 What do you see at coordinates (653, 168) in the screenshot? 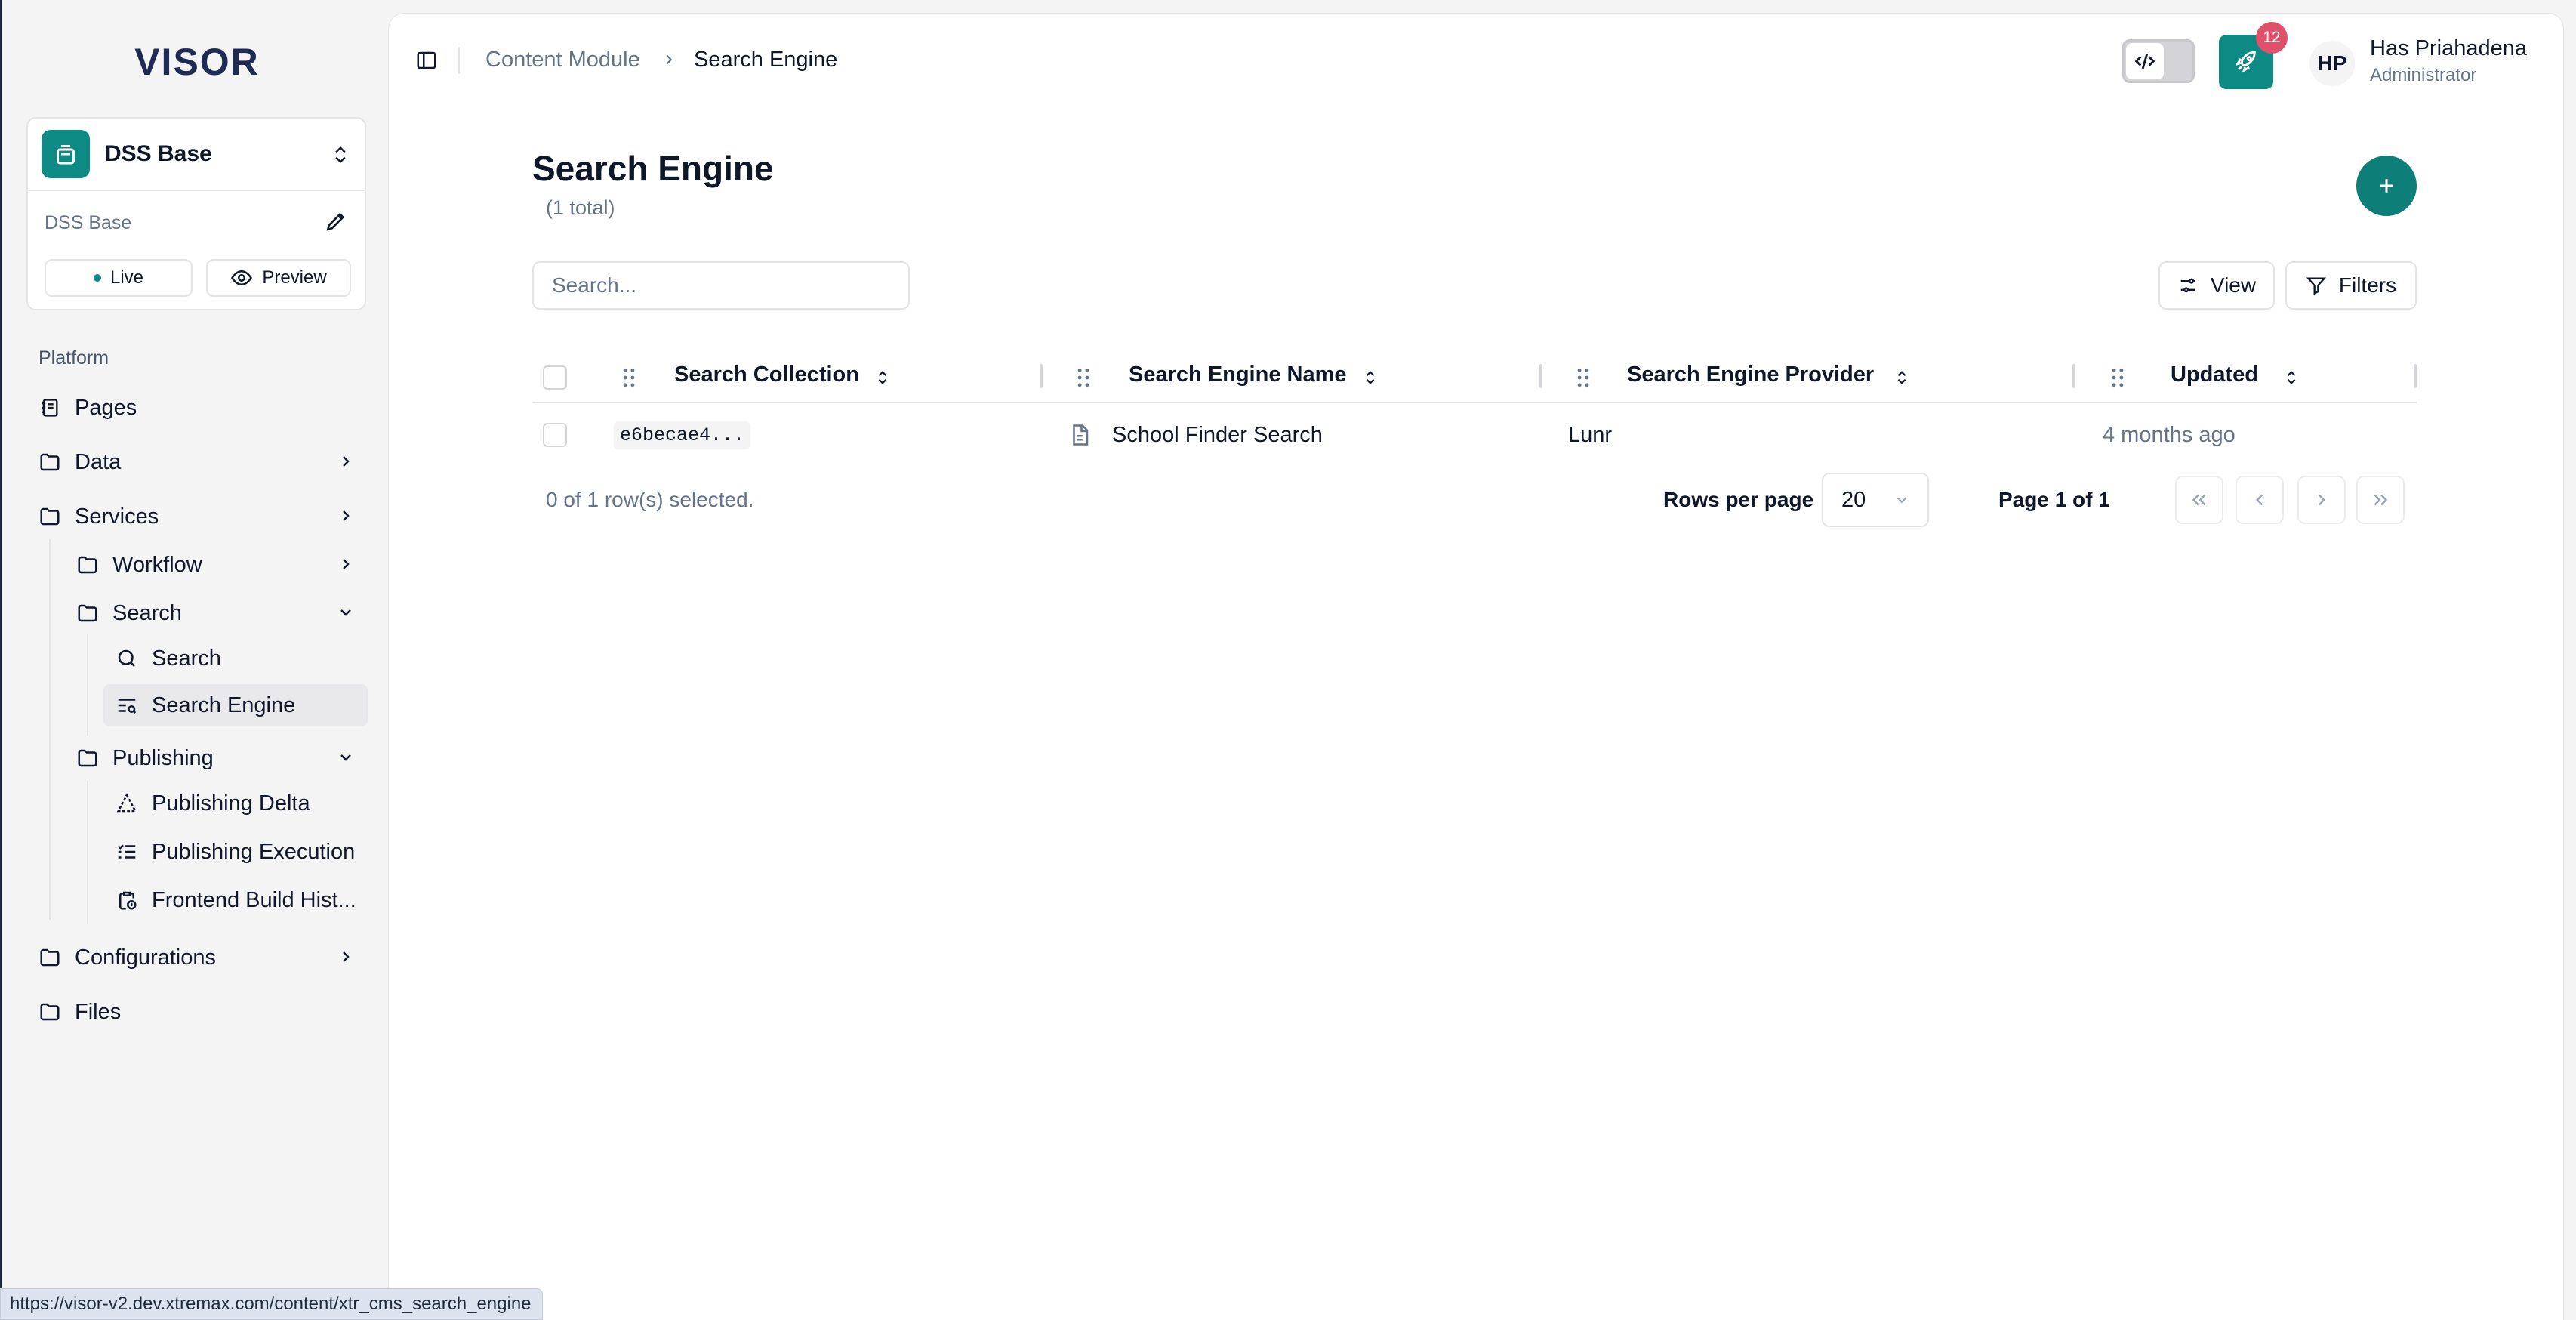
I see `page-title: Search Engine` at bounding box center [653, 168].